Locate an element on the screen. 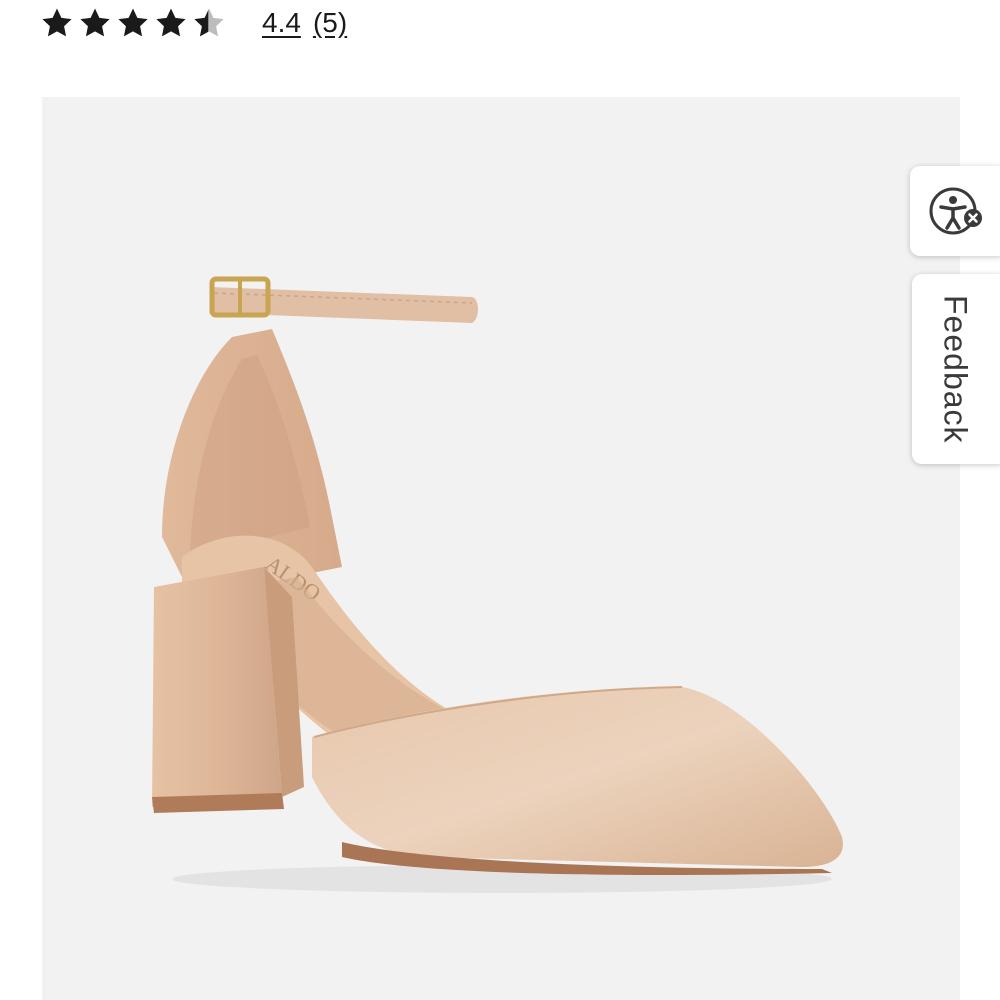 Image resolution: width=1000 pixels, height=1000 pixels. rating-summary: 4.4 (5) is located at coordinates (193, 23).